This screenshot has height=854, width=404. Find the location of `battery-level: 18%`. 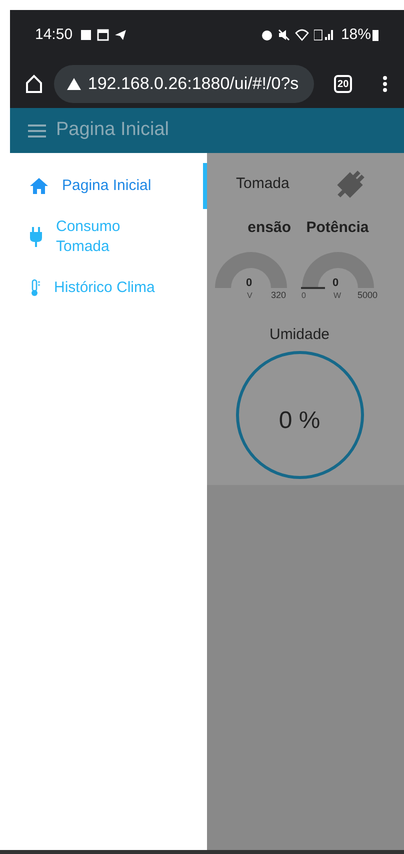

battery-level: 18% is located at coordinates (355, 34).